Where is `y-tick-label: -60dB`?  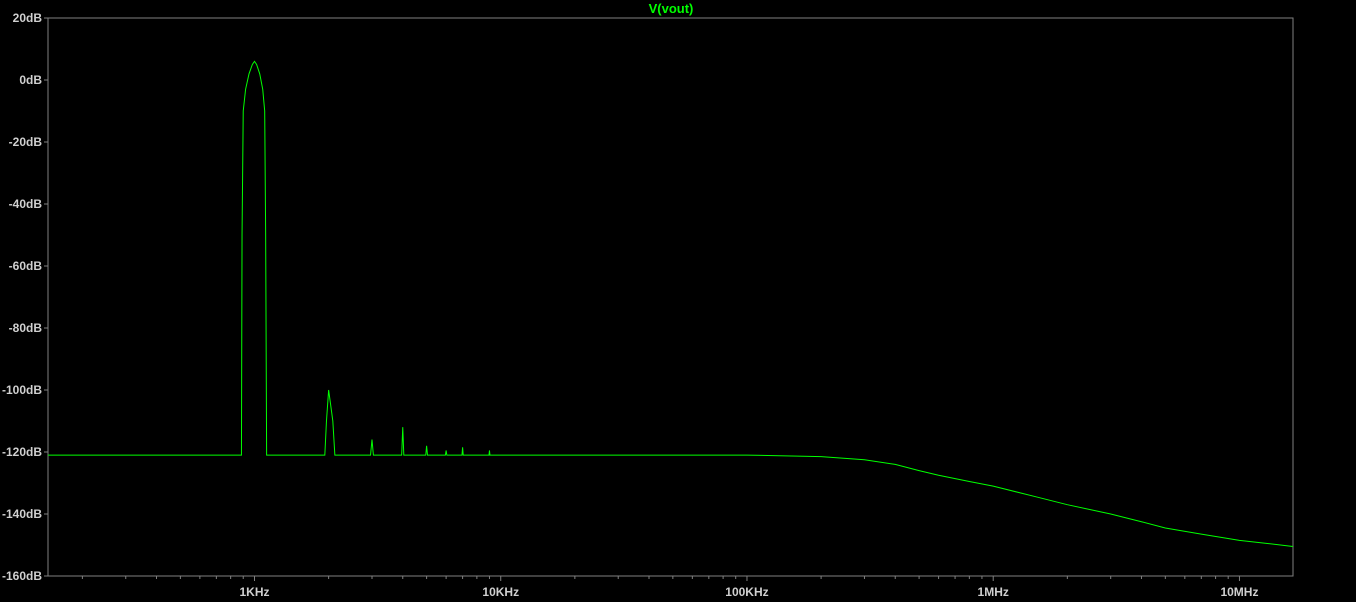 y-tick-label: -60dB is located at coordinates (26, 266).